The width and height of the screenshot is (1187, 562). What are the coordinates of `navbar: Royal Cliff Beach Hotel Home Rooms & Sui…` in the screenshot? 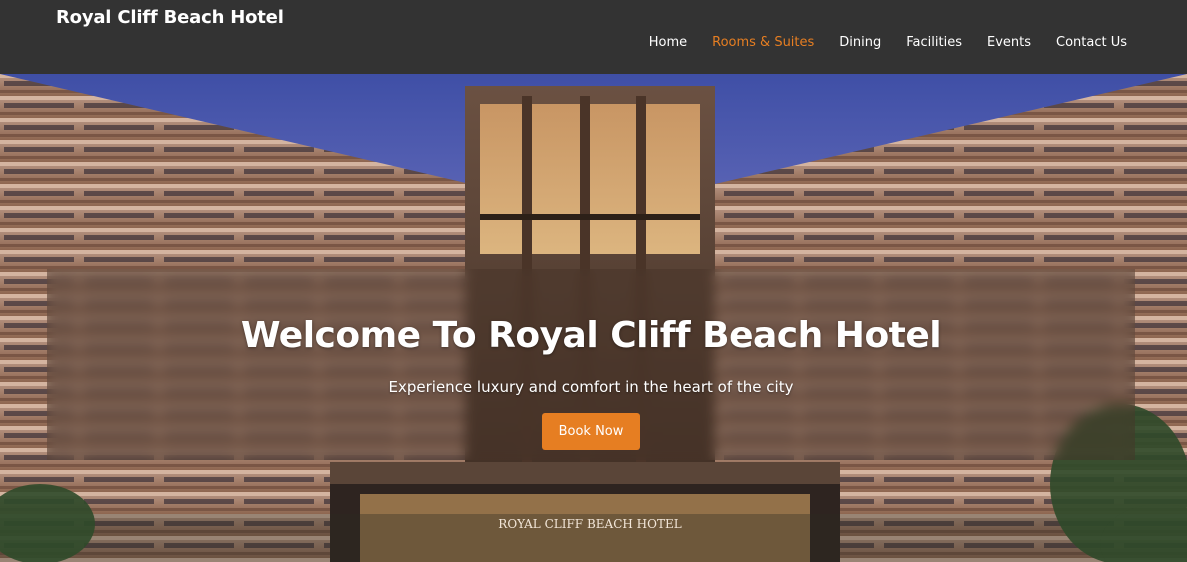 It's located at (593, 37).